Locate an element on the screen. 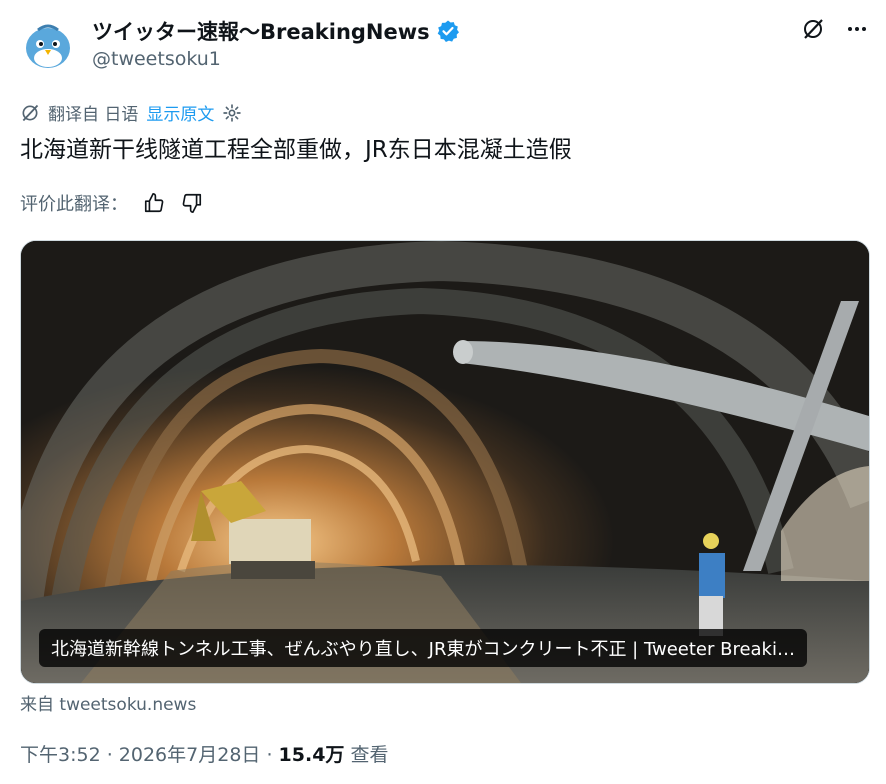  thumbs-down-icon is located at coordinates (192, 203).